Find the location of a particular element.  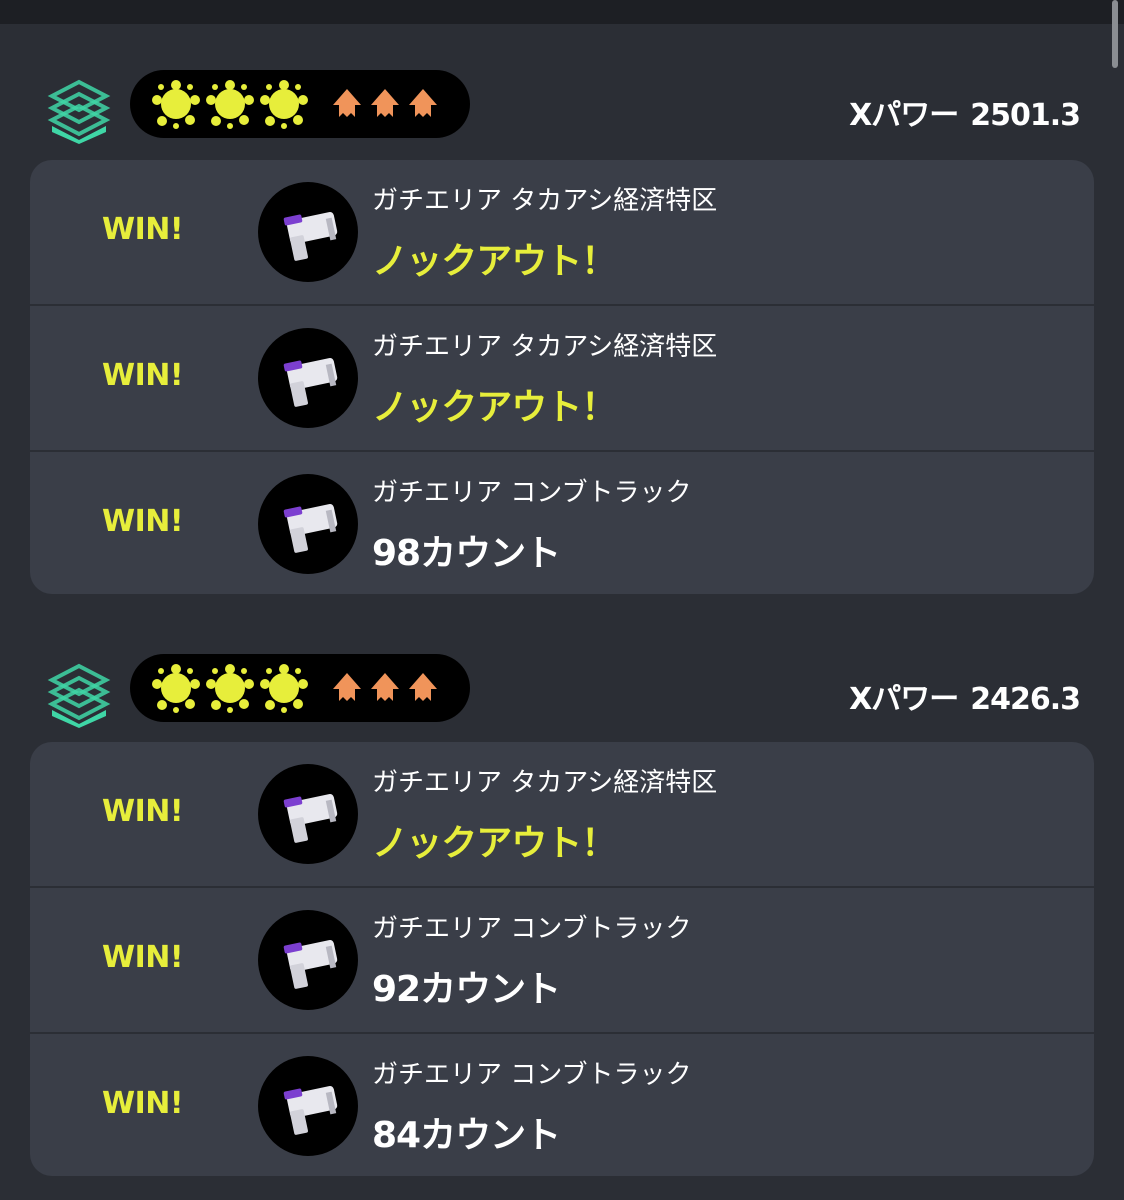

match-row: WIN! ガチエリア コンブトラック 92カウント is located at coordinates (562, 960).